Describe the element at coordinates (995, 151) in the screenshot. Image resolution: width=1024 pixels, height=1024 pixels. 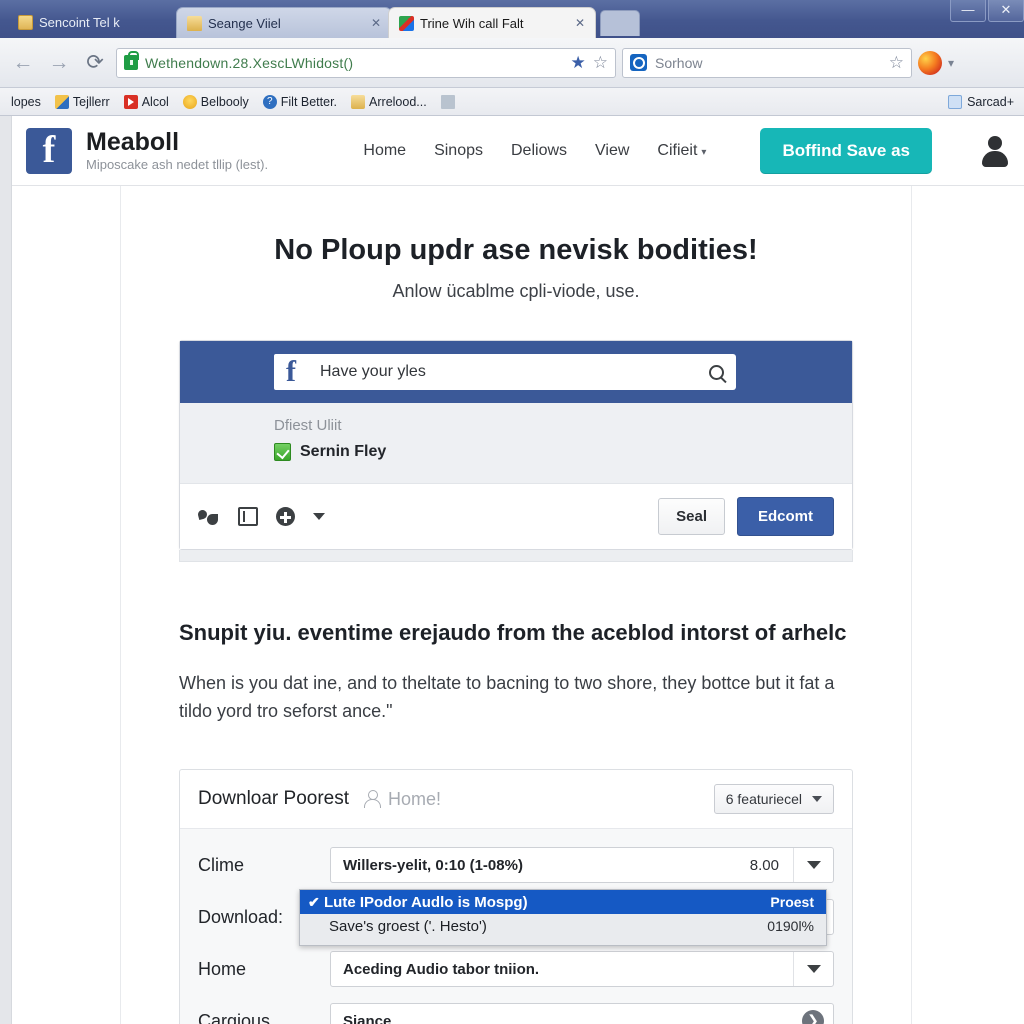
I see `avatar` at that location.